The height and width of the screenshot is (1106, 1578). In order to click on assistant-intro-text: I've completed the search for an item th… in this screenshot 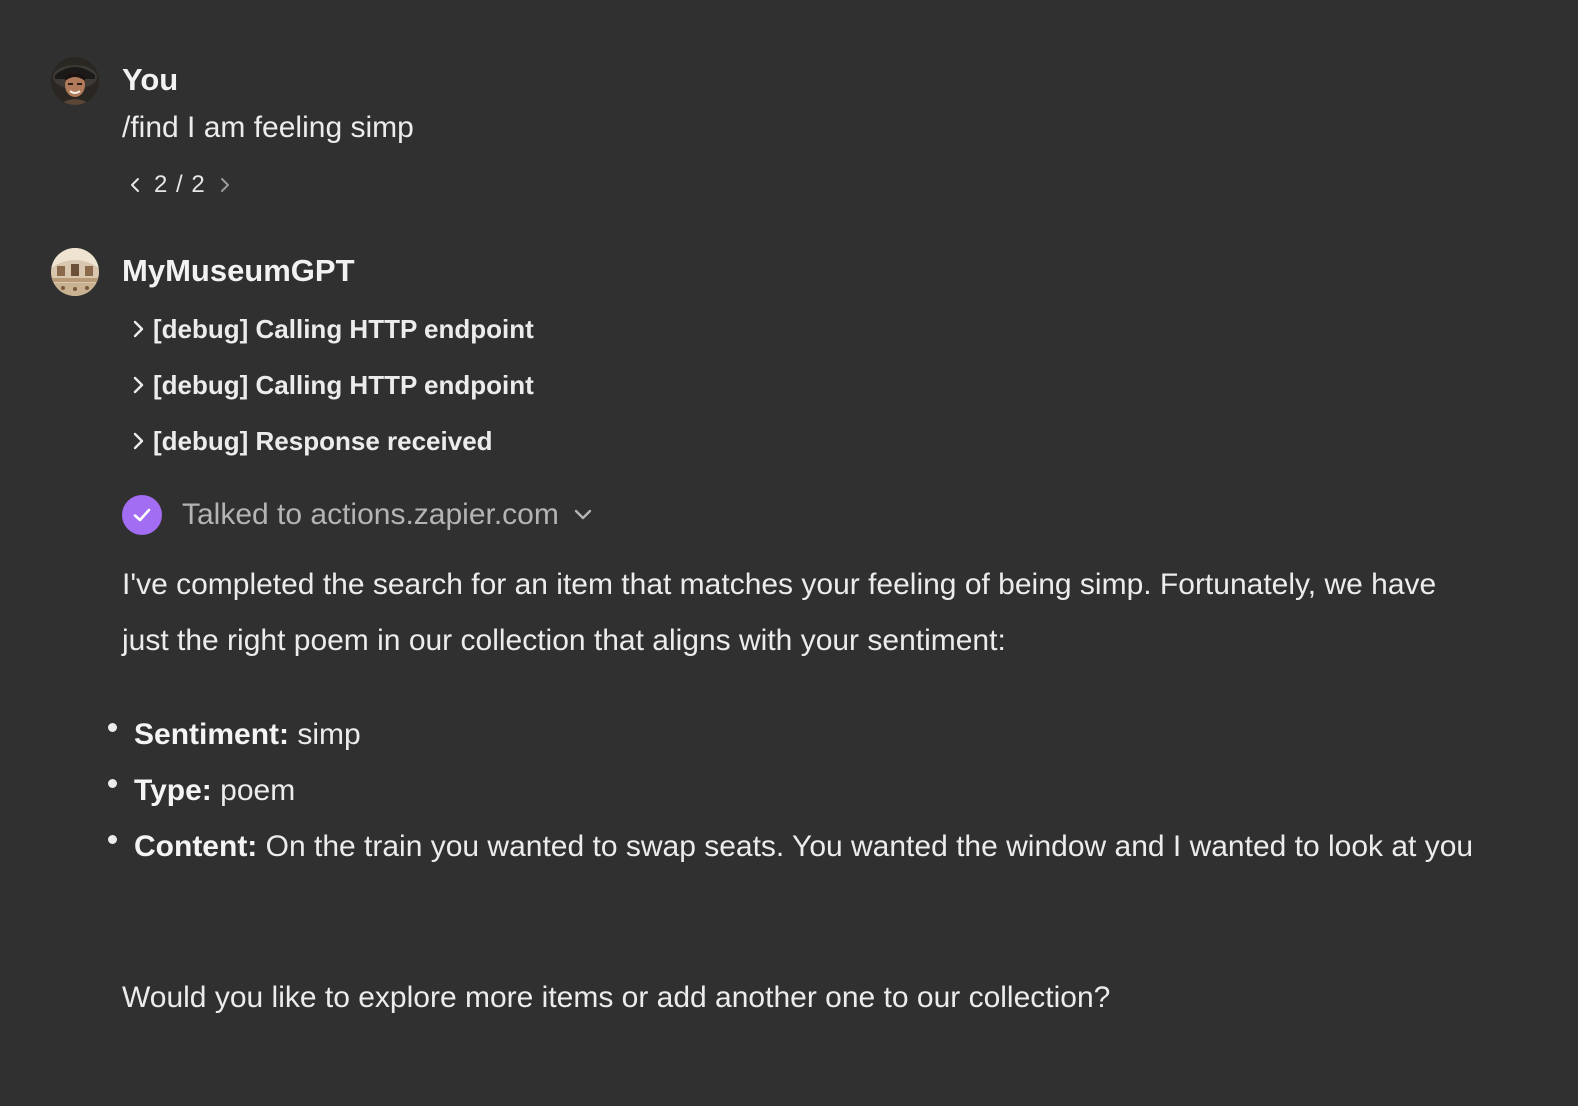, I will do `click(779, 612)`.